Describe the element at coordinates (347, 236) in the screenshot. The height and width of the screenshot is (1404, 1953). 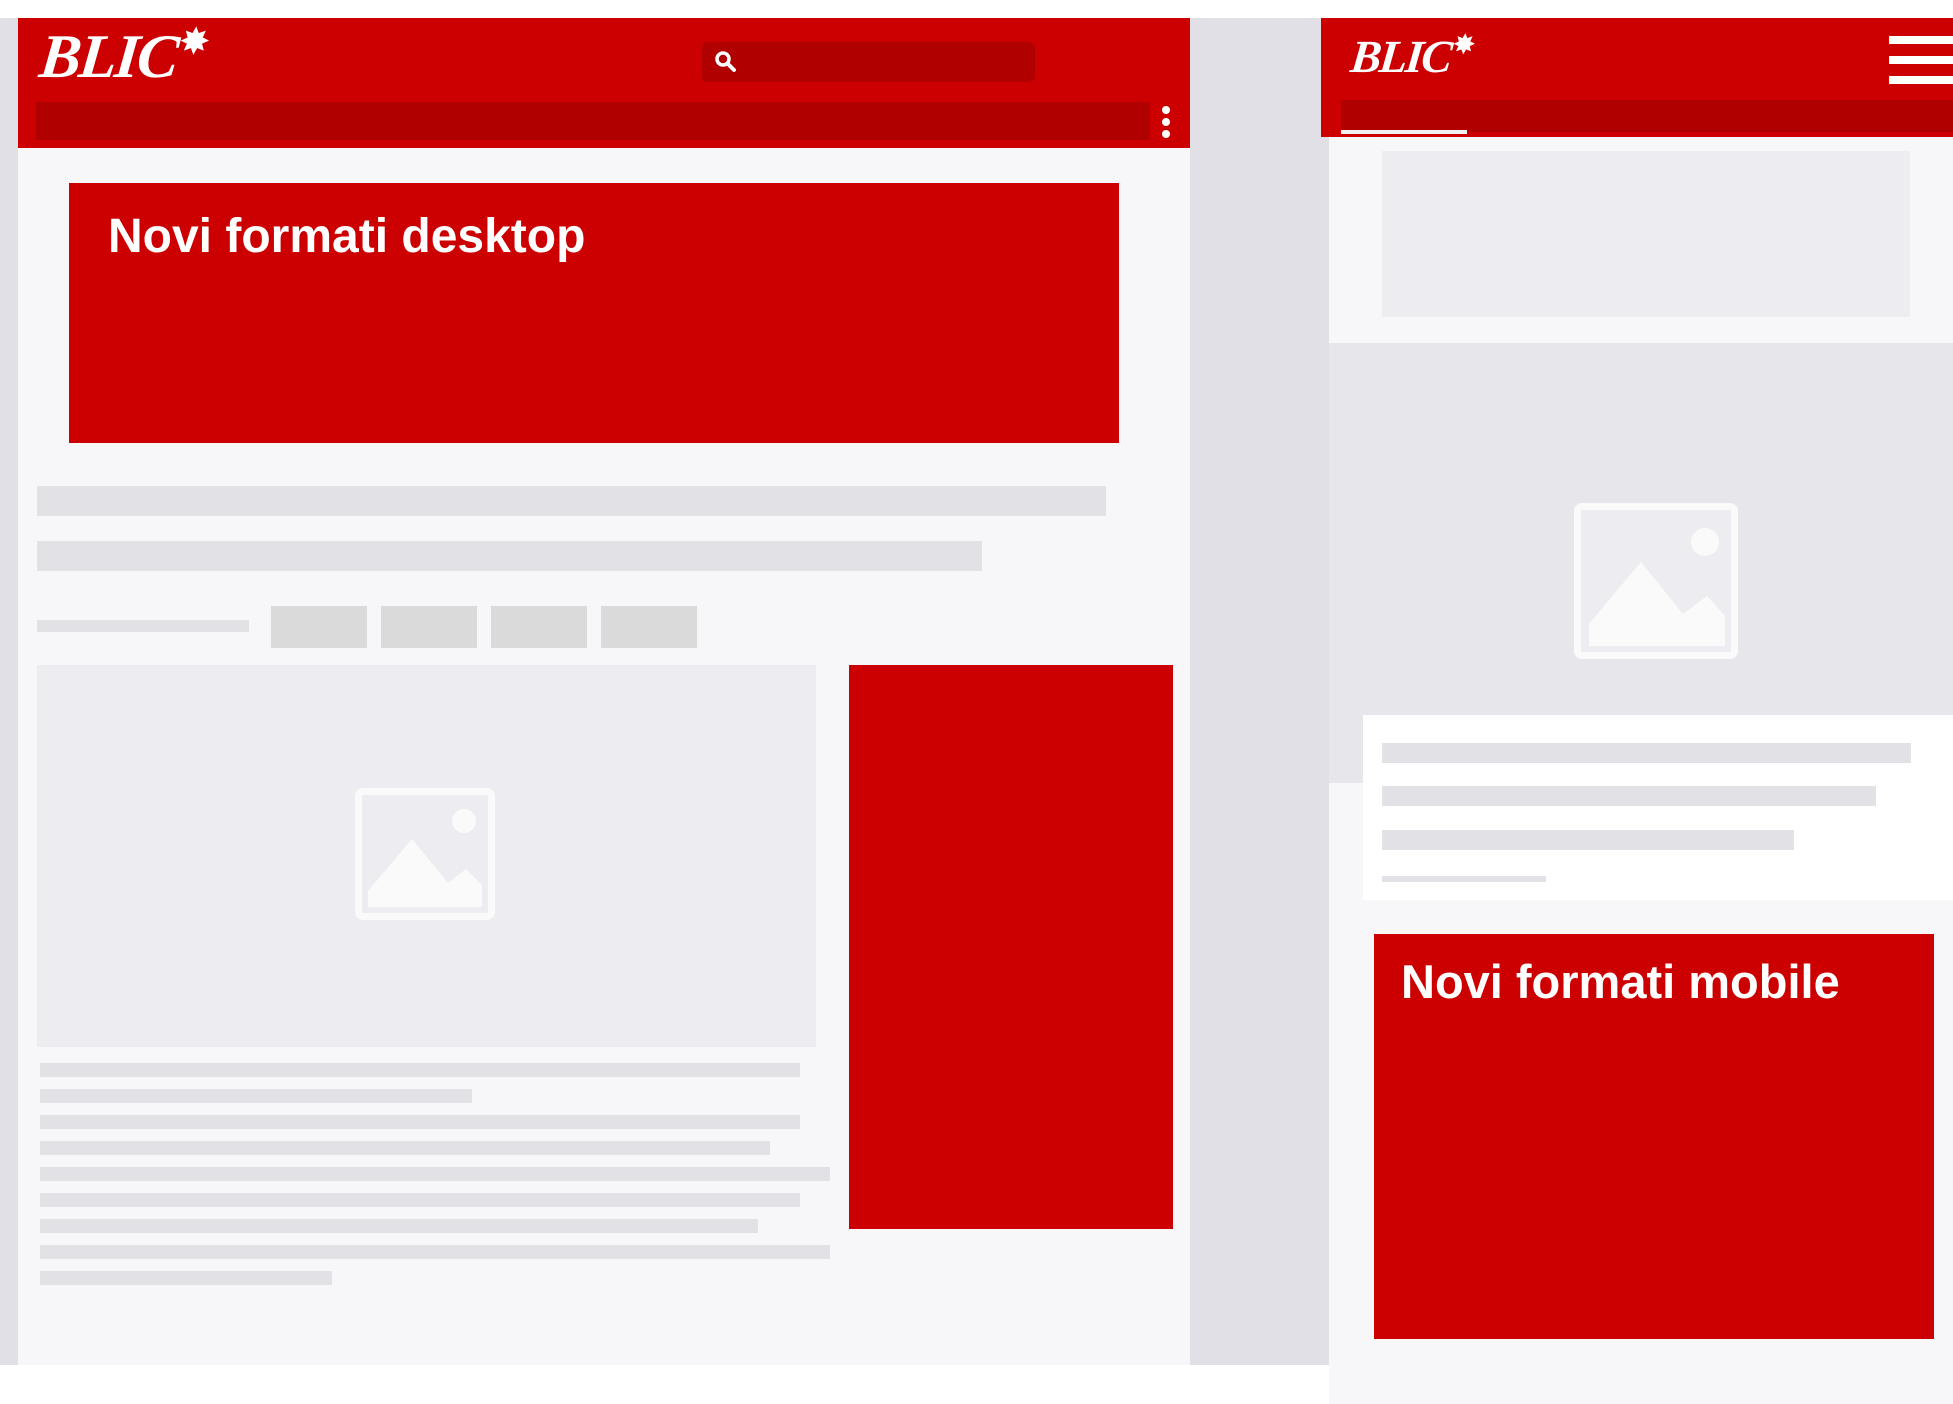
I see `desktop-banner-title: Novi formati desktop` at that location.